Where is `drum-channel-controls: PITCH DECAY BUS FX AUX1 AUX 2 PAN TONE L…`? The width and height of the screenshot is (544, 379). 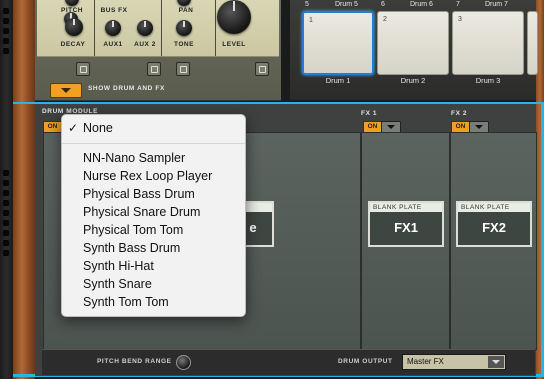
drum-channel-controls: PITCH DECAY BUS FX AUX1 AUX 2 PAN TONE L… is located at coordinates (158, 28).